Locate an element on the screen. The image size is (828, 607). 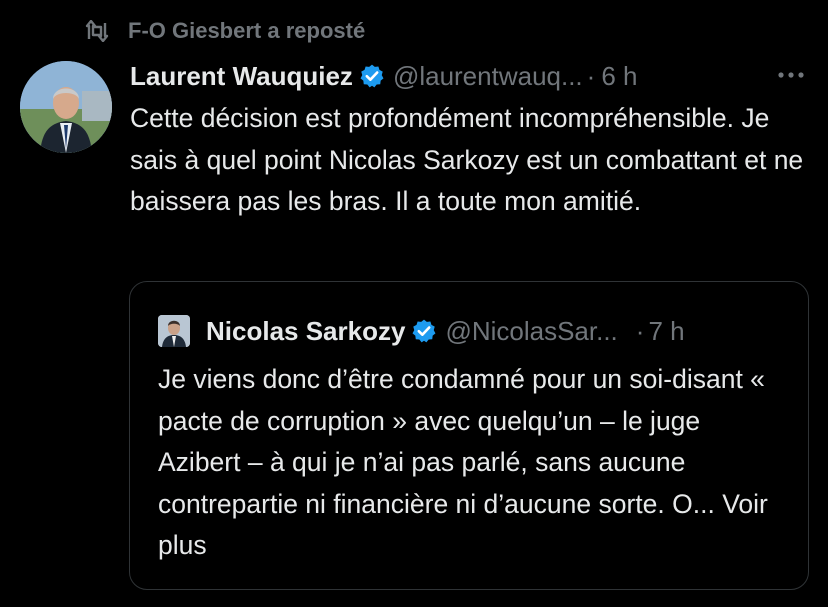
quoted-tweet-header: Nicolas Sarkozy @NicolasSar... · 7 h is located at coordinates (469, 331).